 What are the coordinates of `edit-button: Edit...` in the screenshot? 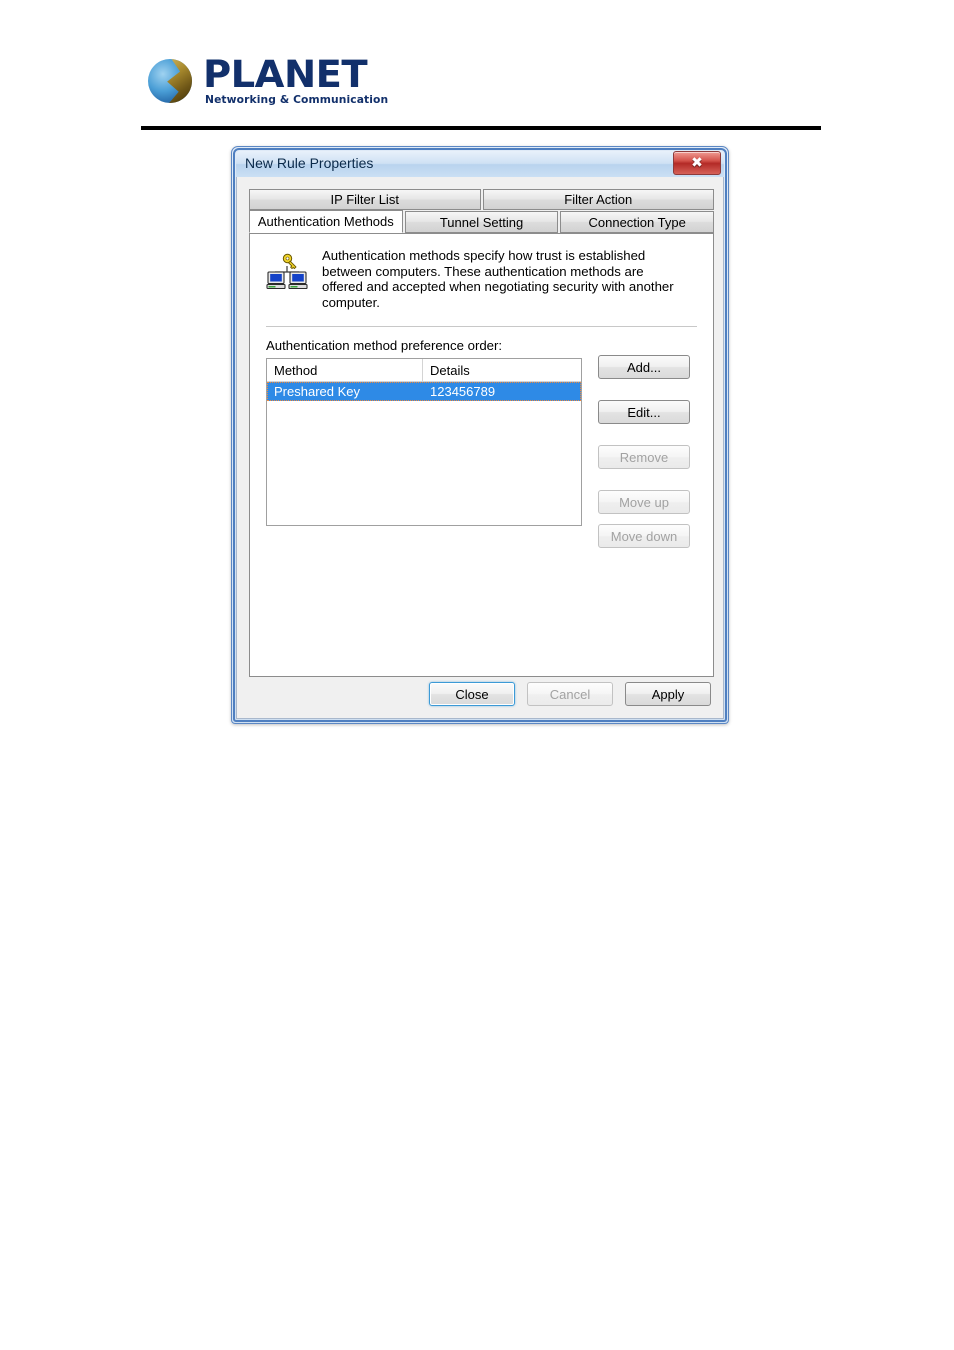 It's located at (644, 412).